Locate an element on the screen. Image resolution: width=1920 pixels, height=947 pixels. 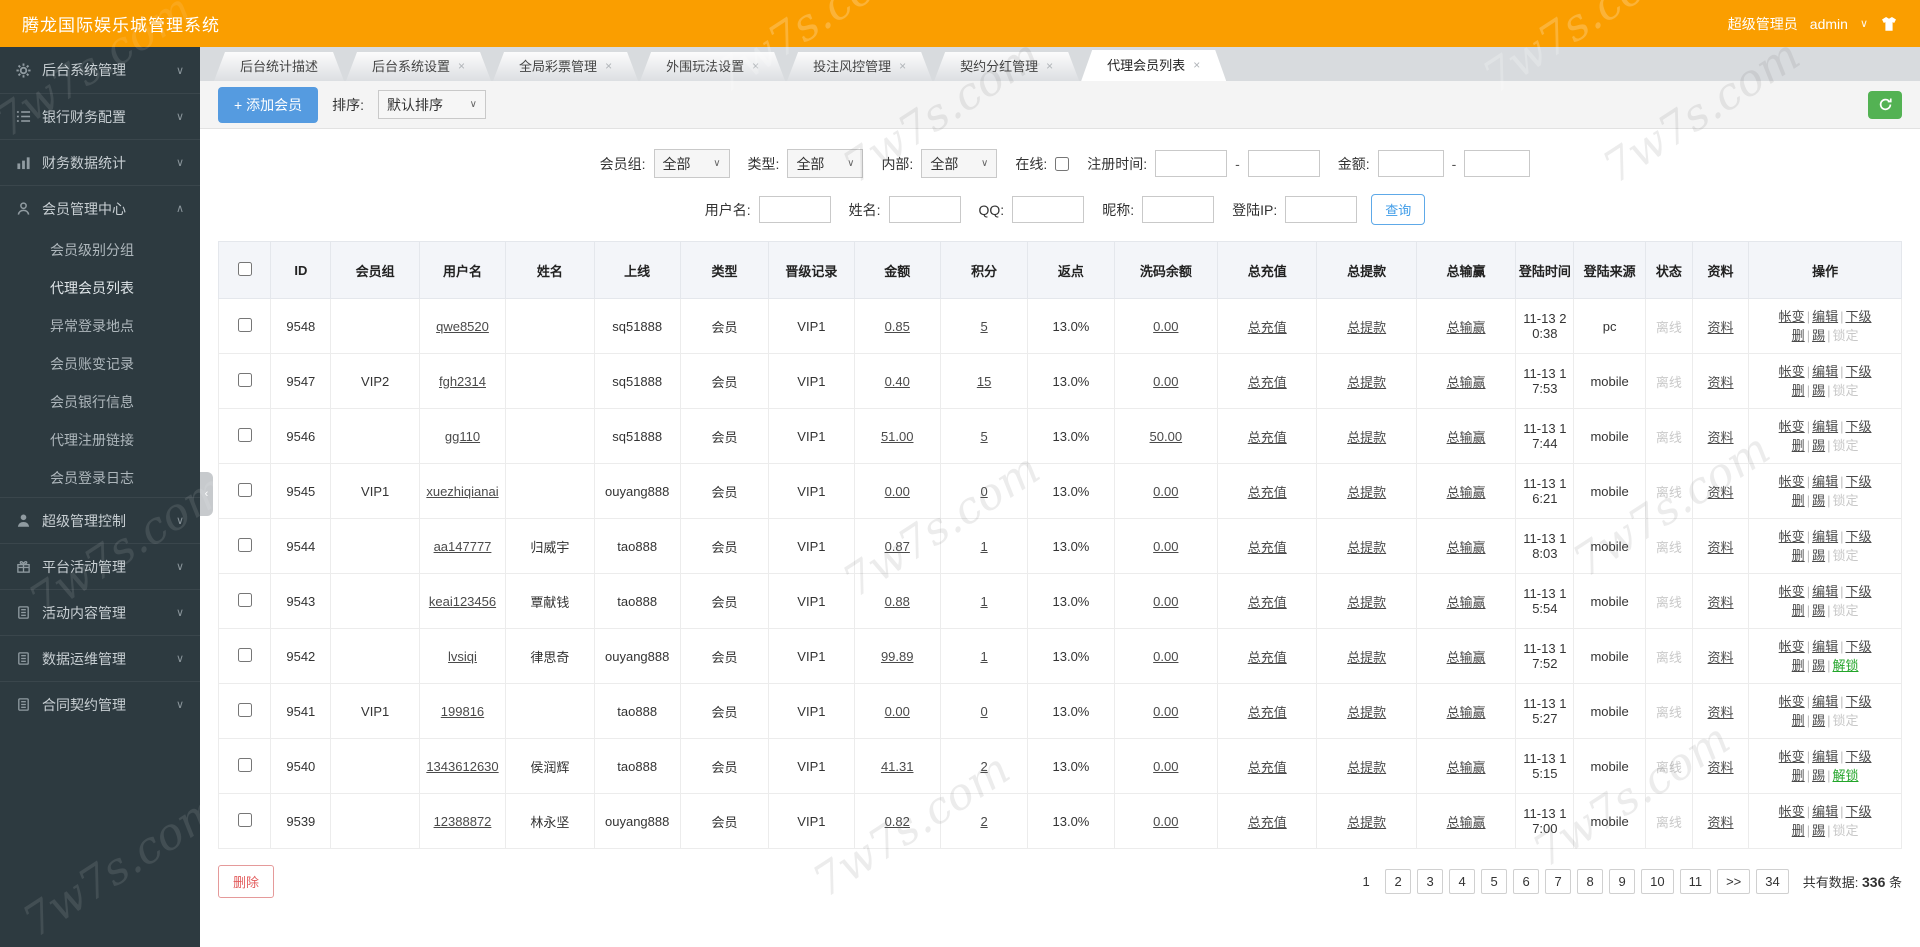
theme-shirt-icon is located at coordinates (1889, 24).